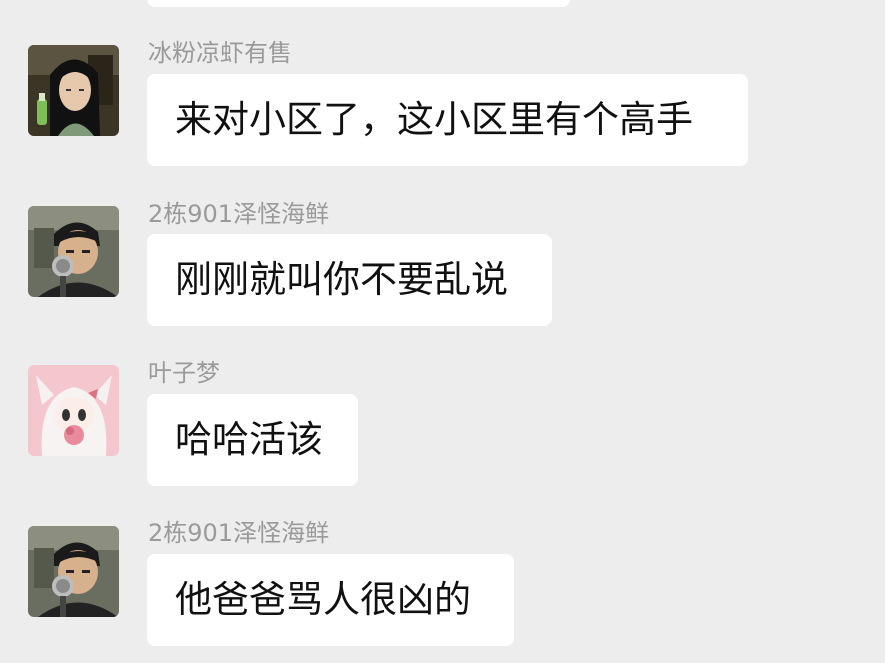 This screenshot has width=885, height=663. Describe the element at coordinates (73, 90) in the screenshot. I see `anime-girl-avatar-icon` at that location.